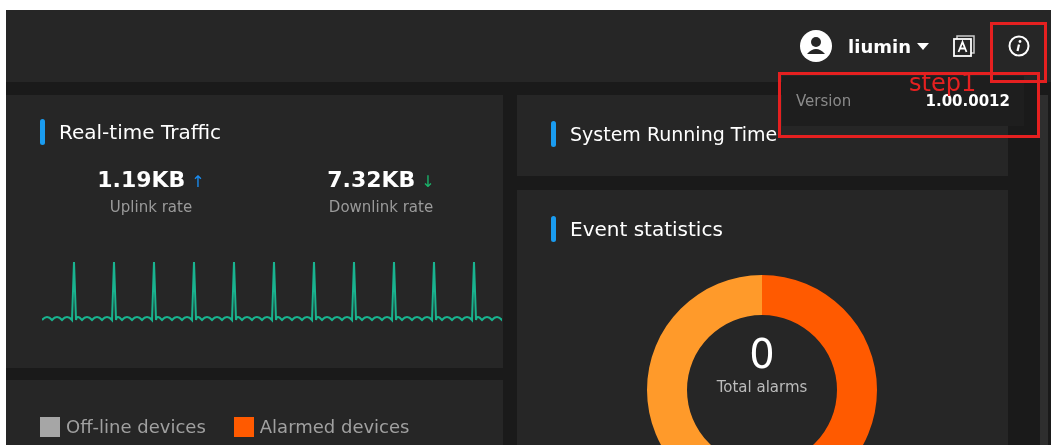 The image size is (1051, 445). Describe the element at coordinates (762, 354) in the screenshot. I see `total-count: 0` at that location.